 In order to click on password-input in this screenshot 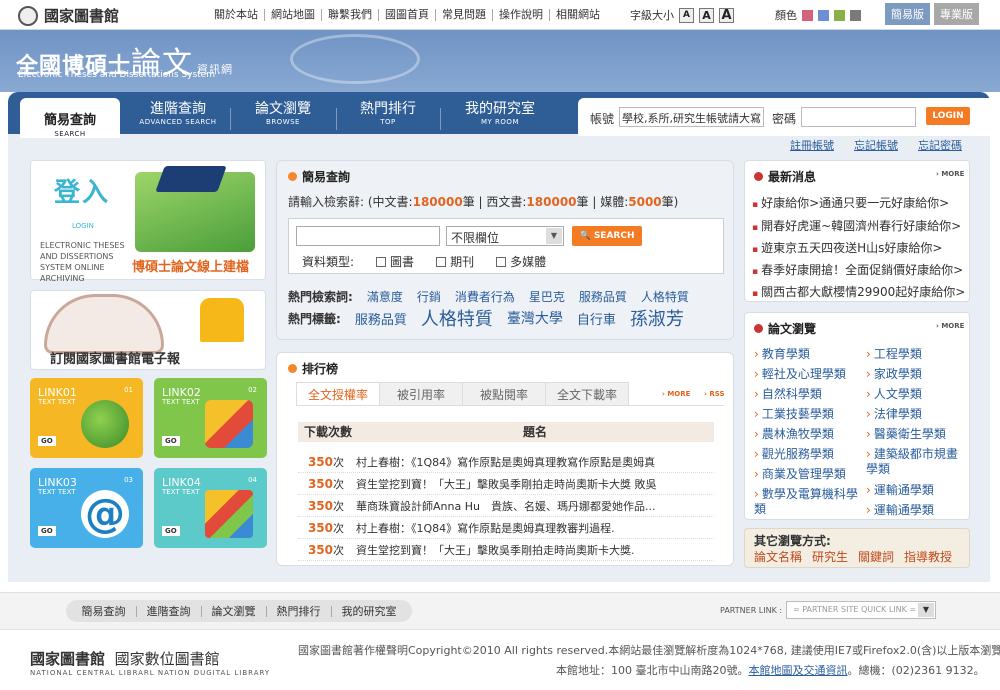, I will do `click(858, 117)`.